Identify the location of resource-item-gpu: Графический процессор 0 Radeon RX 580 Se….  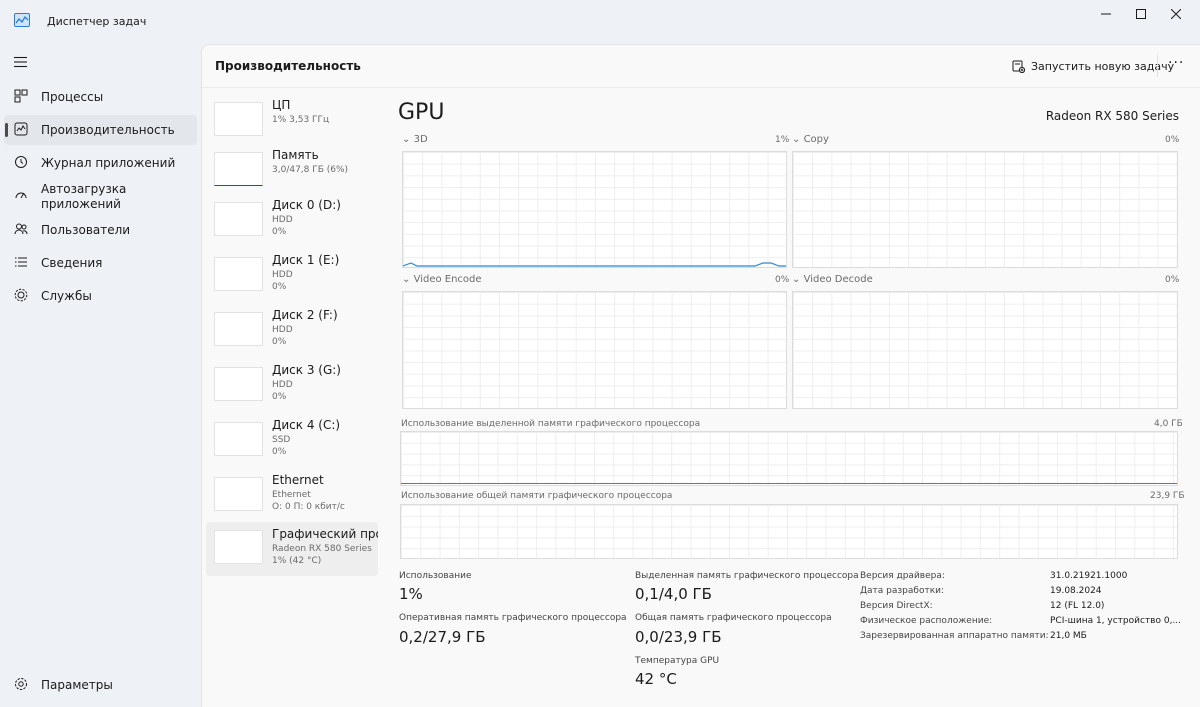
(292, 549).